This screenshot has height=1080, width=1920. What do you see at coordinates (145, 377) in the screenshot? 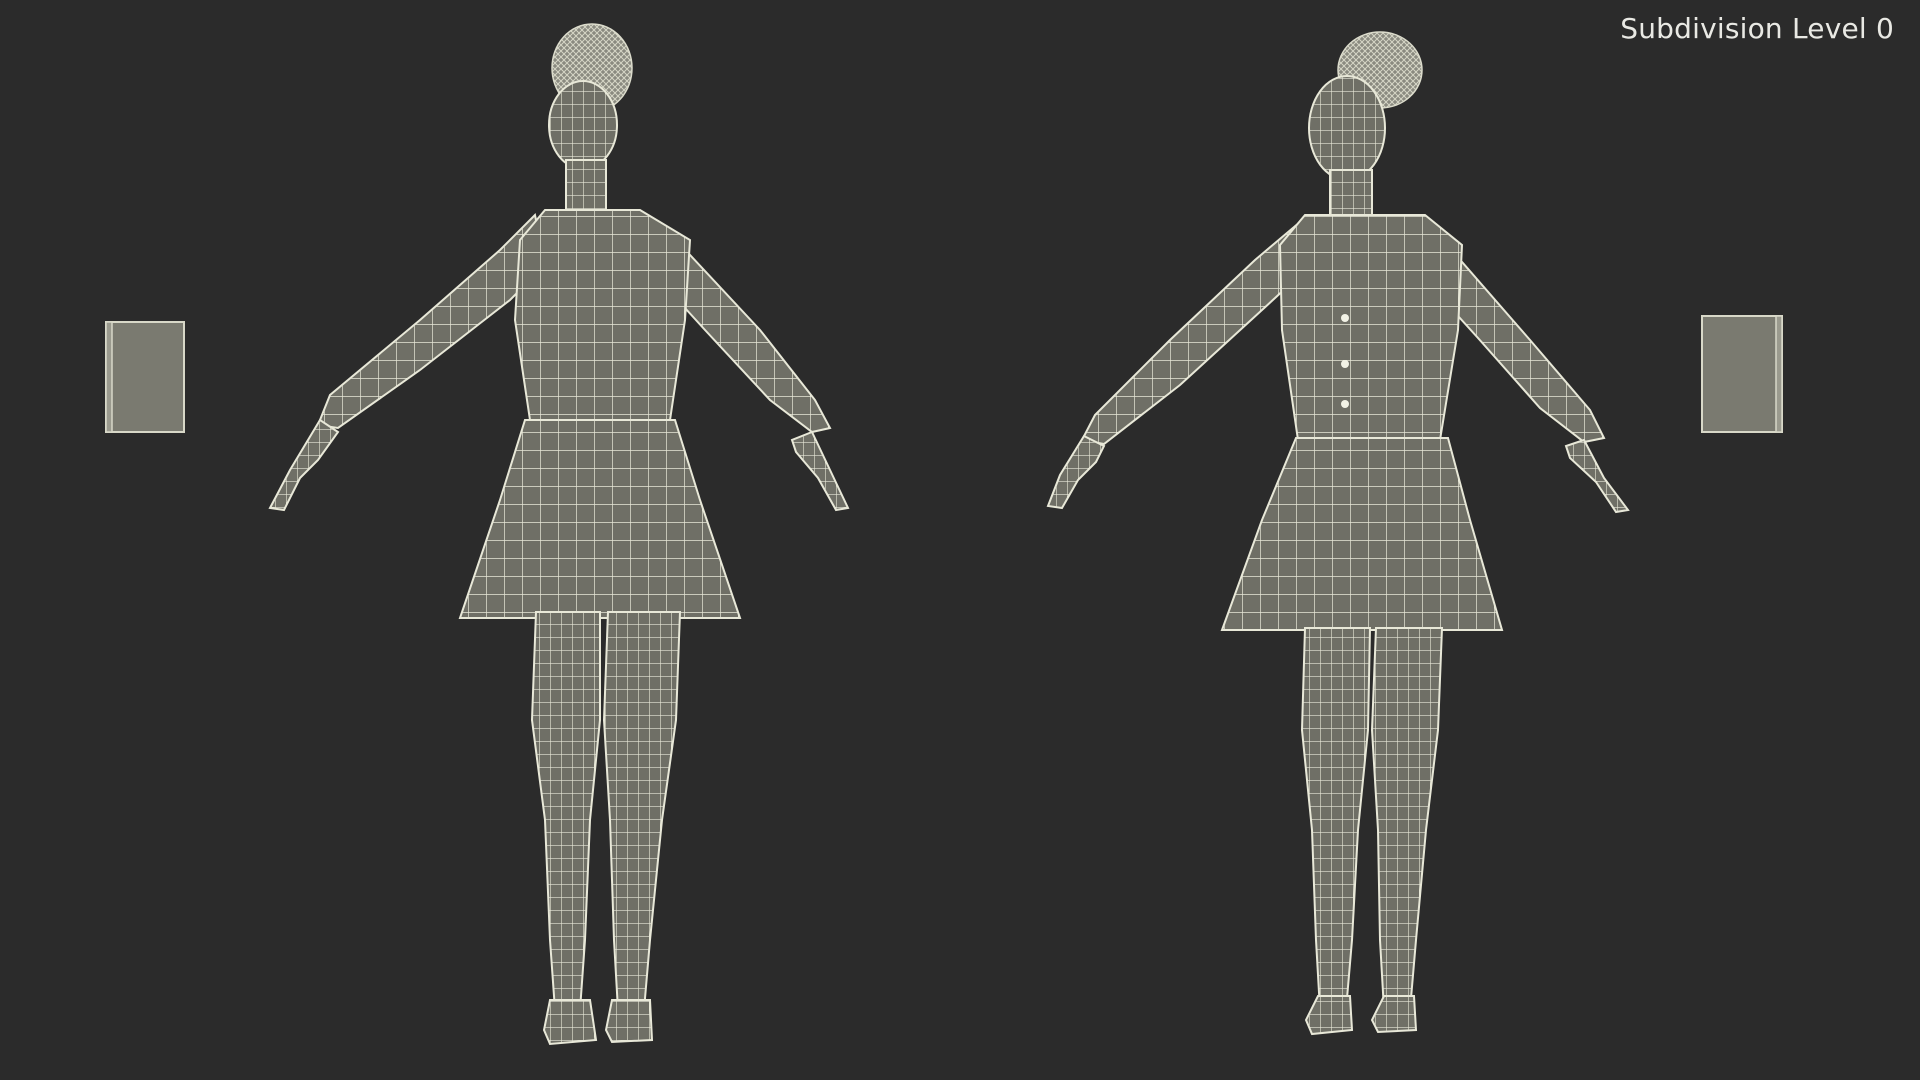
I see `book-left` at bounding box center [145, 377].